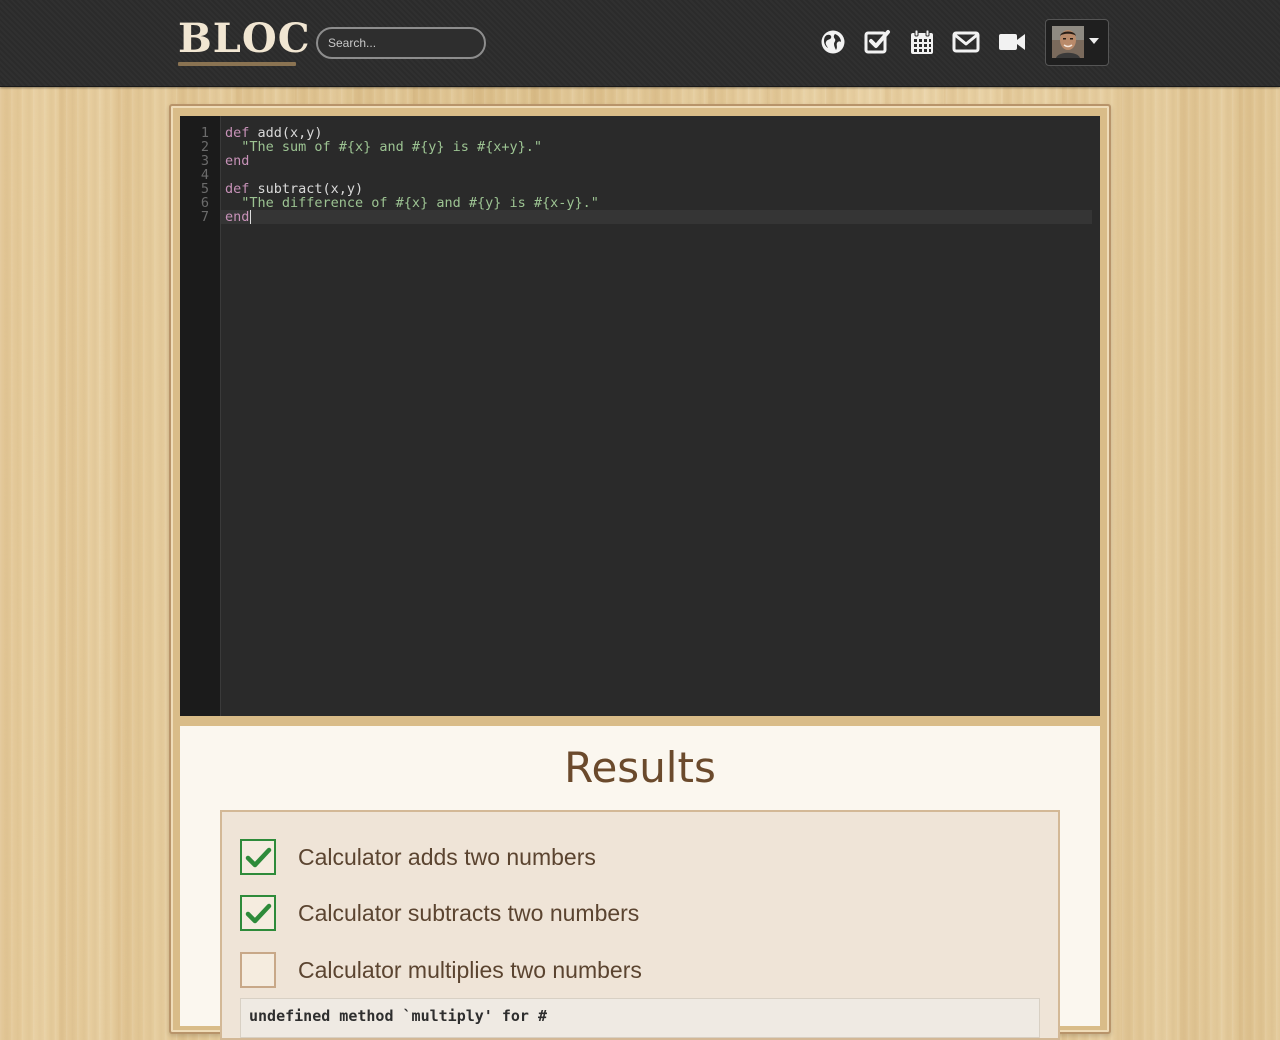 The image size is (1280, 1040). Describe the element at coordinates (966, 42) in the screenshot. I see `mail-icon` at that location.